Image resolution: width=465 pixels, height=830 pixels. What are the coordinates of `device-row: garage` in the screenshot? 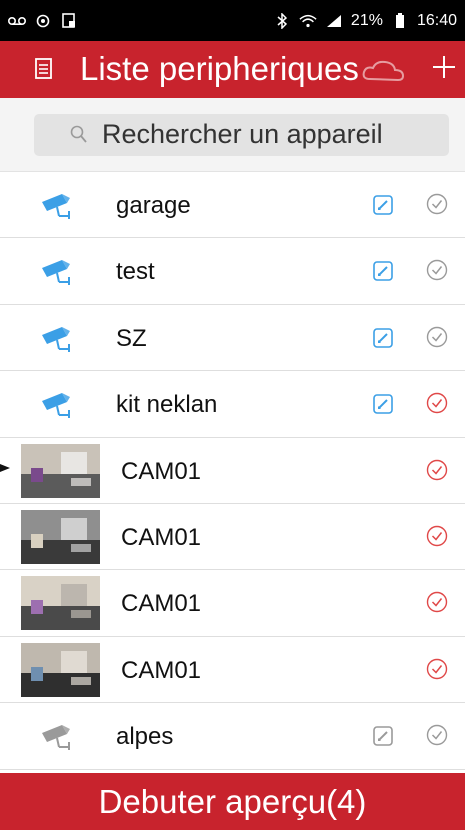 It's located at (232, 205).